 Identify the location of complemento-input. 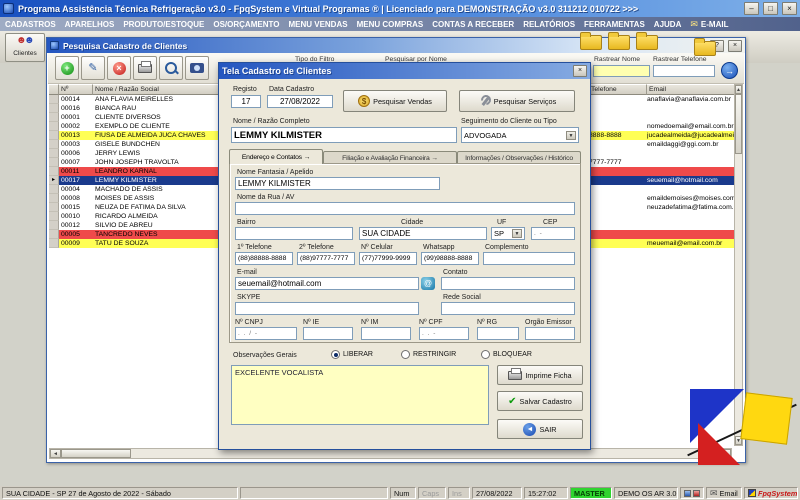
(529, 258).